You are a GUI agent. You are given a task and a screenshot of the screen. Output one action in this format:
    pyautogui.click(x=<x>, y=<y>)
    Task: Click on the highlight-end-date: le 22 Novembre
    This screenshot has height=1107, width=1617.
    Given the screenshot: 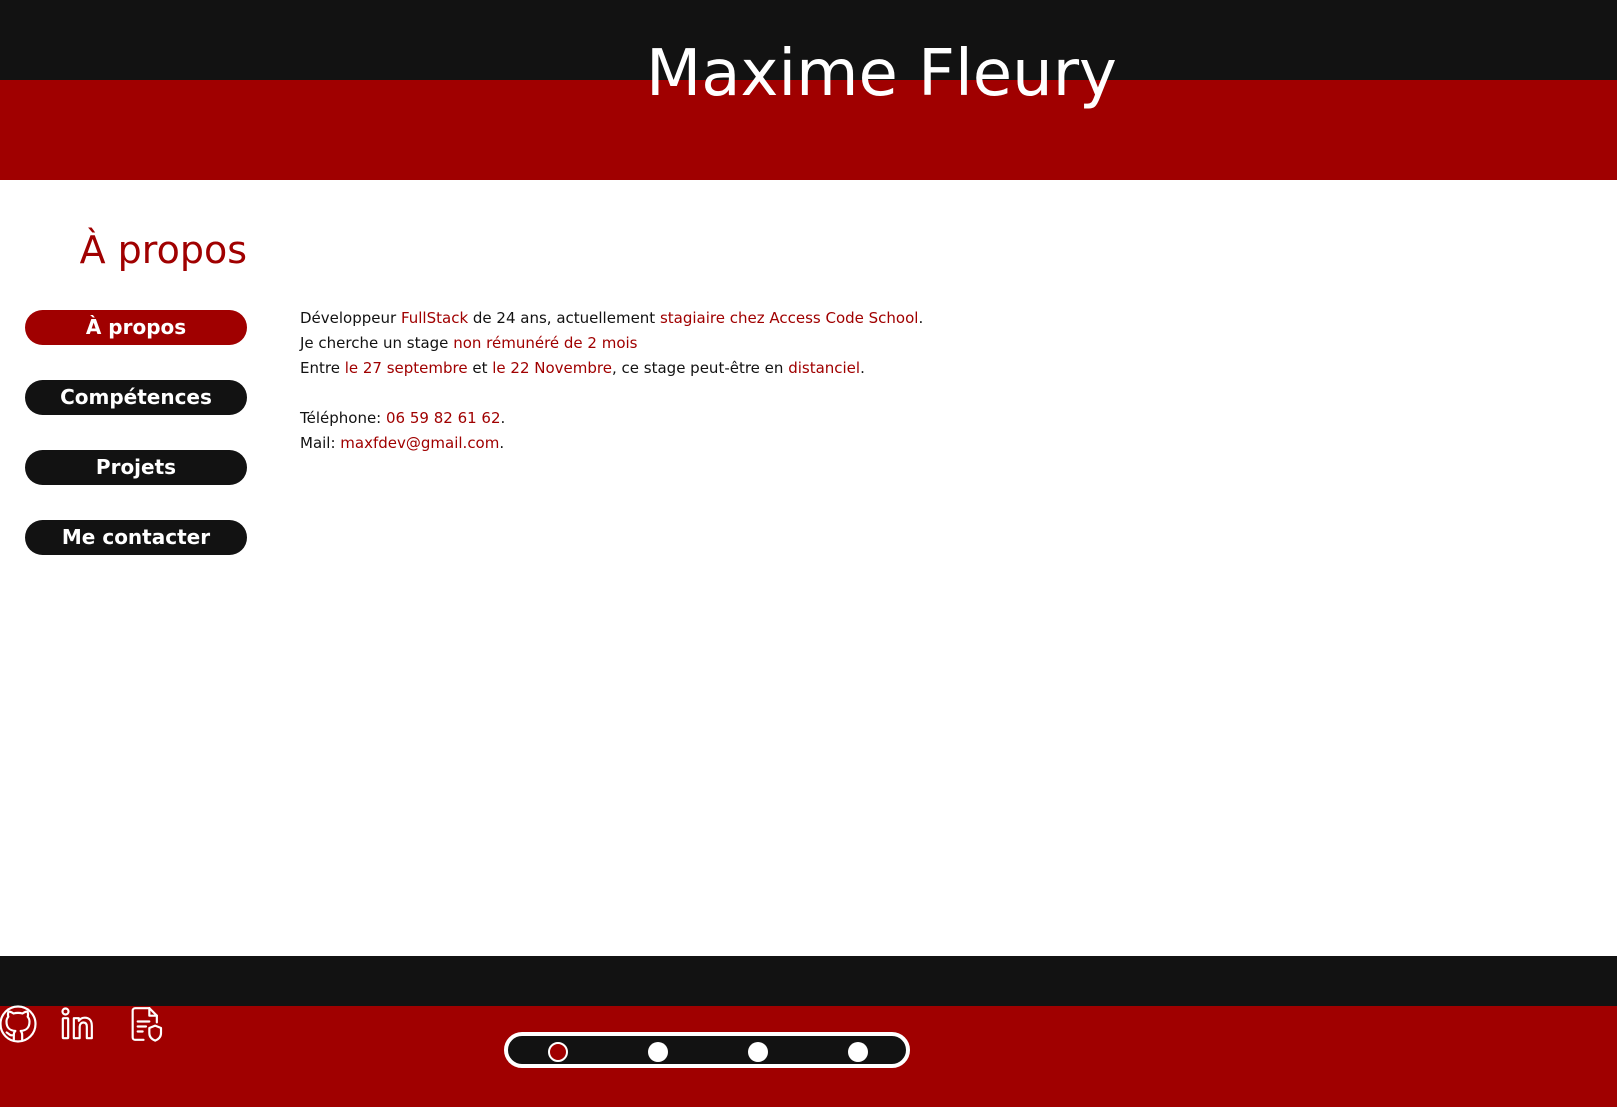 What is the action you would take?
    pyautogui.click(x=552, y=368)
    